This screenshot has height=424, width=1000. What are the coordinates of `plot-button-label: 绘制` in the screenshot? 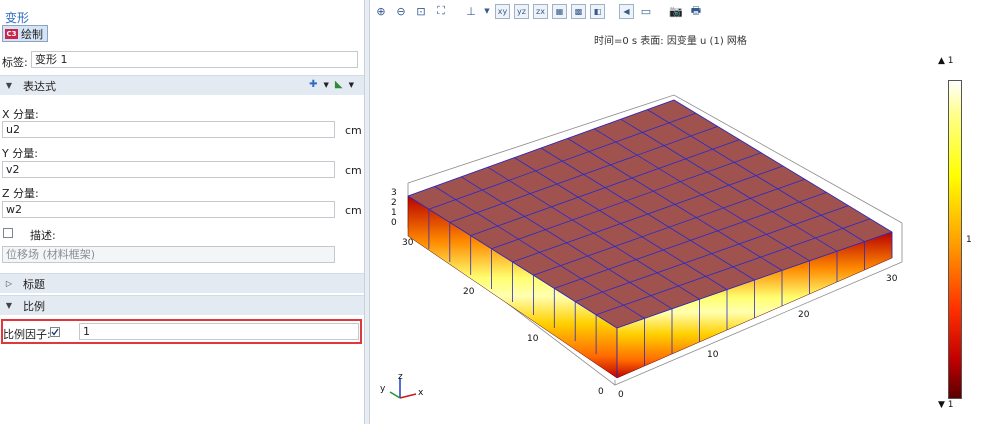 It's located at (32, 34).